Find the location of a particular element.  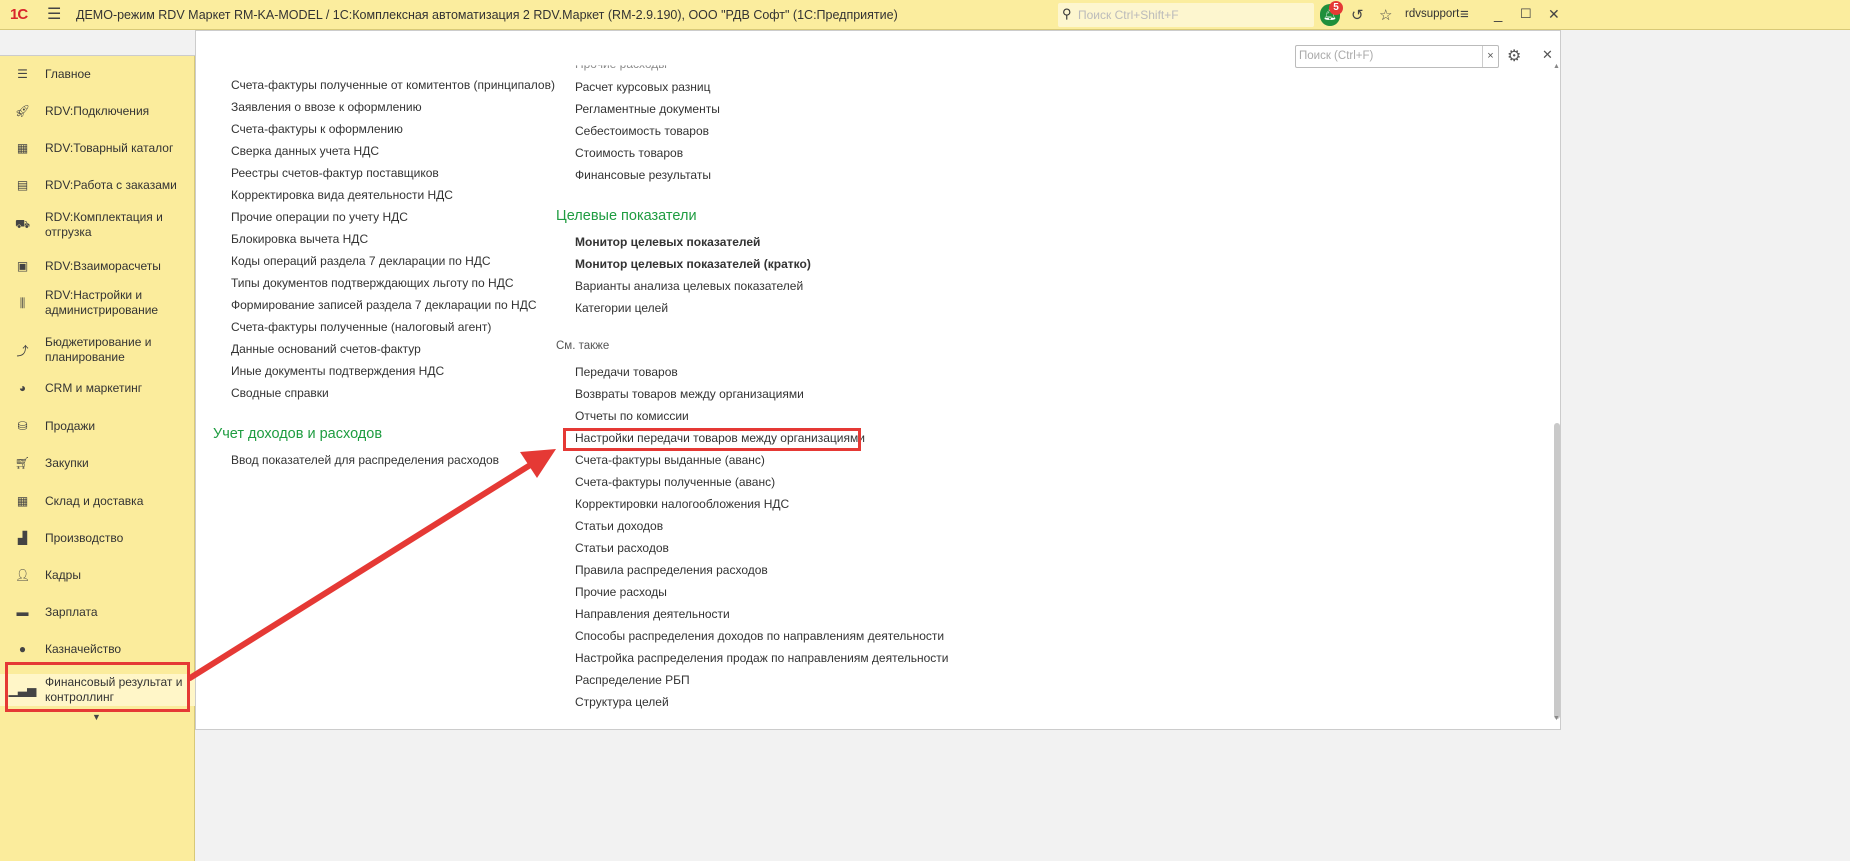

link-item: Блокировка вычета НДС is located at coordinates (299, 239).